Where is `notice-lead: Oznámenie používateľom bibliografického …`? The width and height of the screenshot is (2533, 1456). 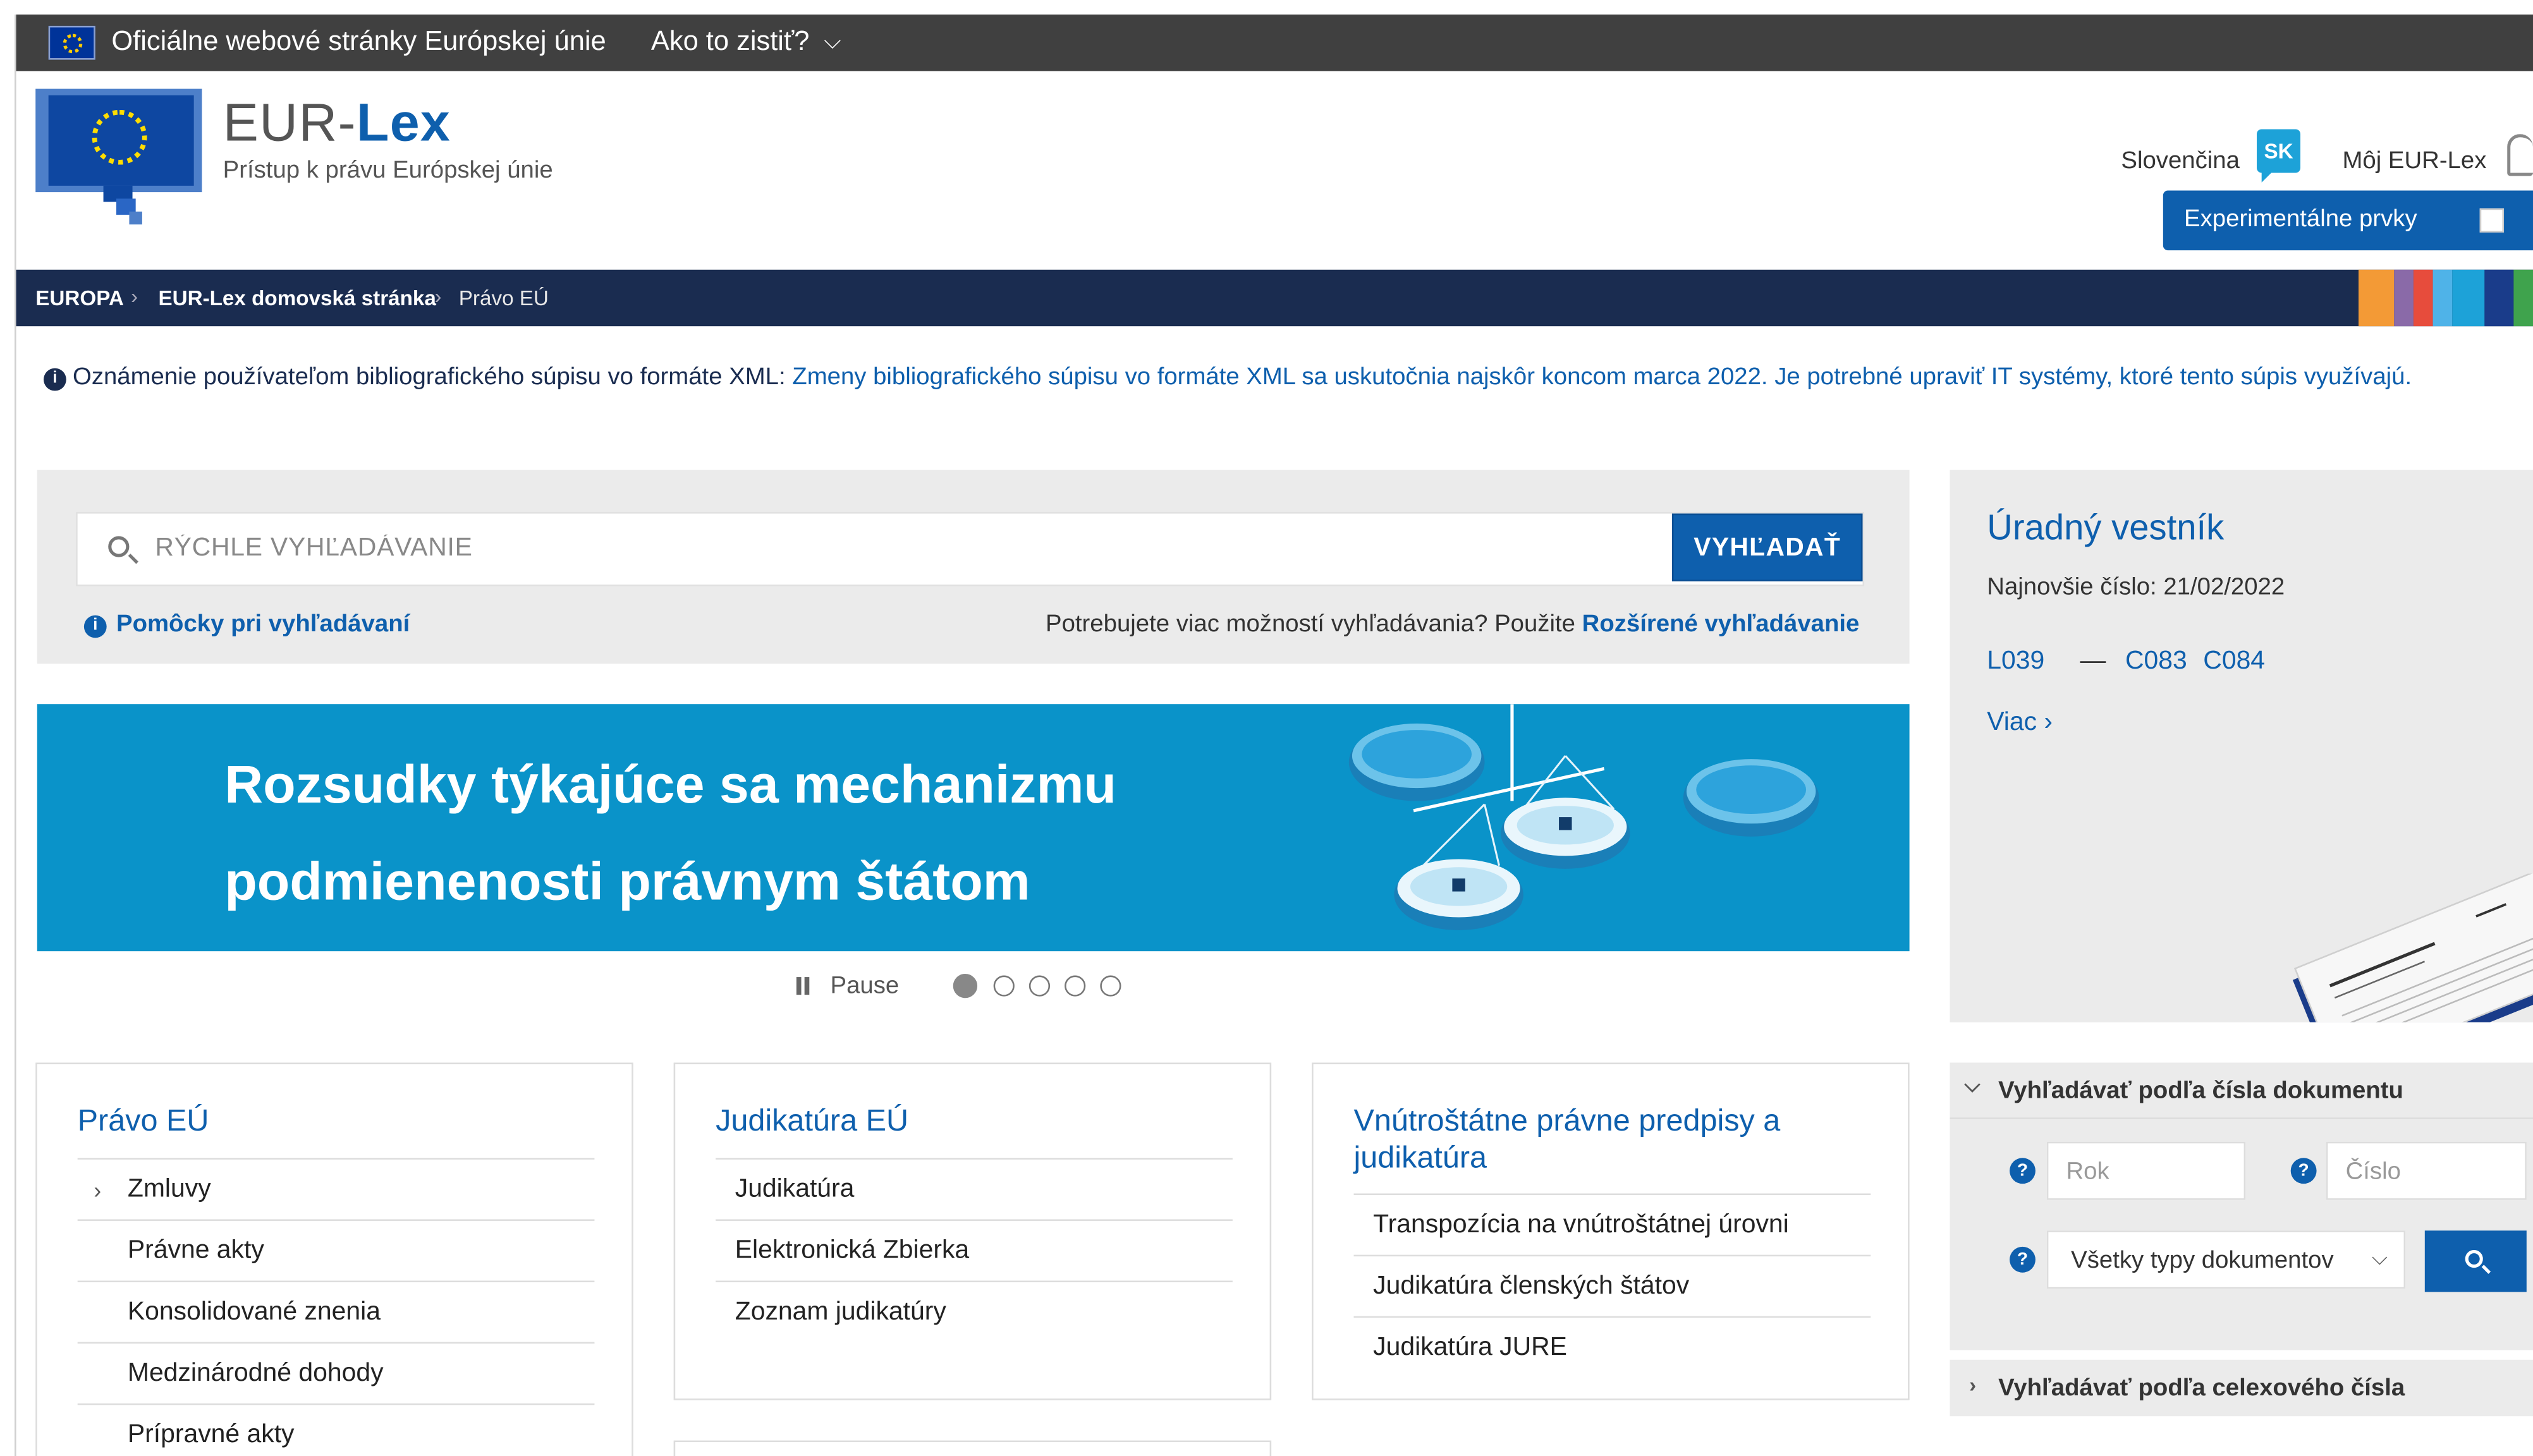
notice-lead: Oznámenie používateľom bibliografického … is located at coordinates (429, 377).